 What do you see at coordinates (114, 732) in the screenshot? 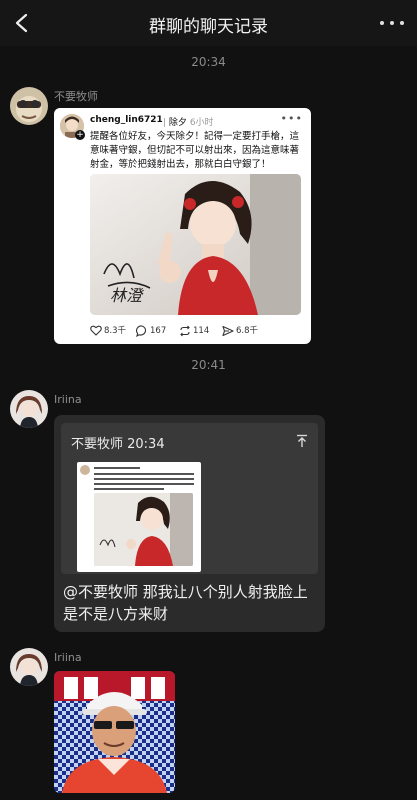
I see `image-message` at bounding box center [114, 732].